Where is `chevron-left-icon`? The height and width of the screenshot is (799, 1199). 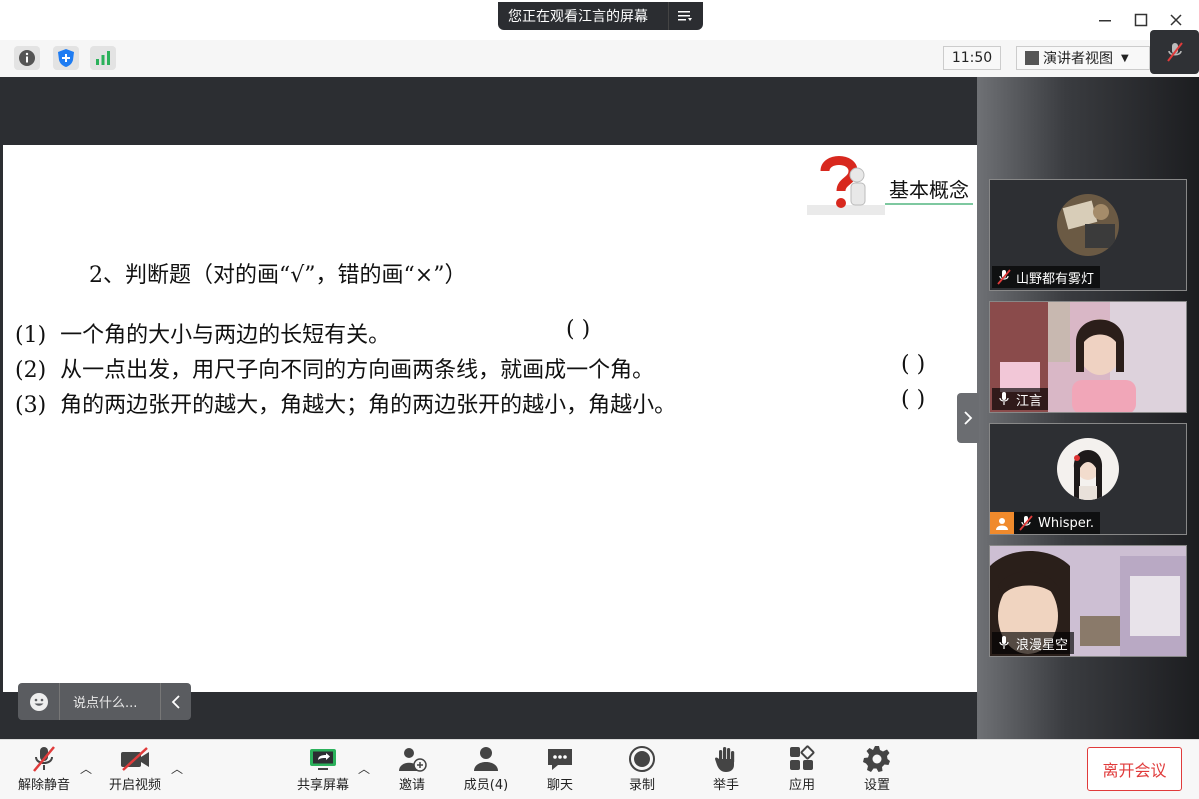
chevron-left-icon is located at coordinates (175, 701).